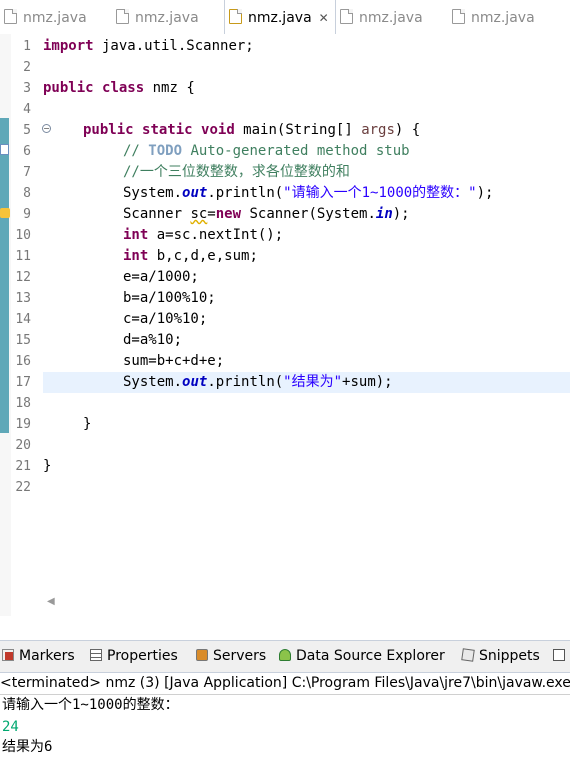 This screenshot has height=777, width=570. Describe the element at coordinates (136, 151) in the screenshot. I see `code-token: //` at that location.